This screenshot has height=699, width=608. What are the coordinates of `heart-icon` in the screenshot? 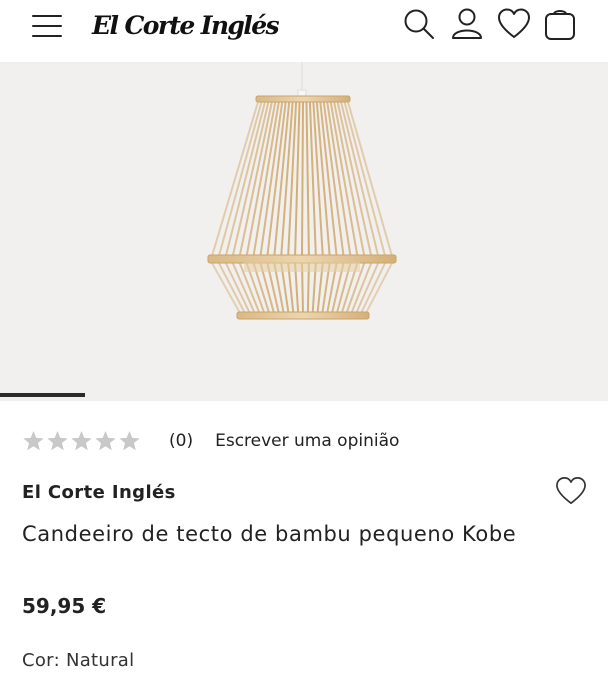 It's located at (514, 24).